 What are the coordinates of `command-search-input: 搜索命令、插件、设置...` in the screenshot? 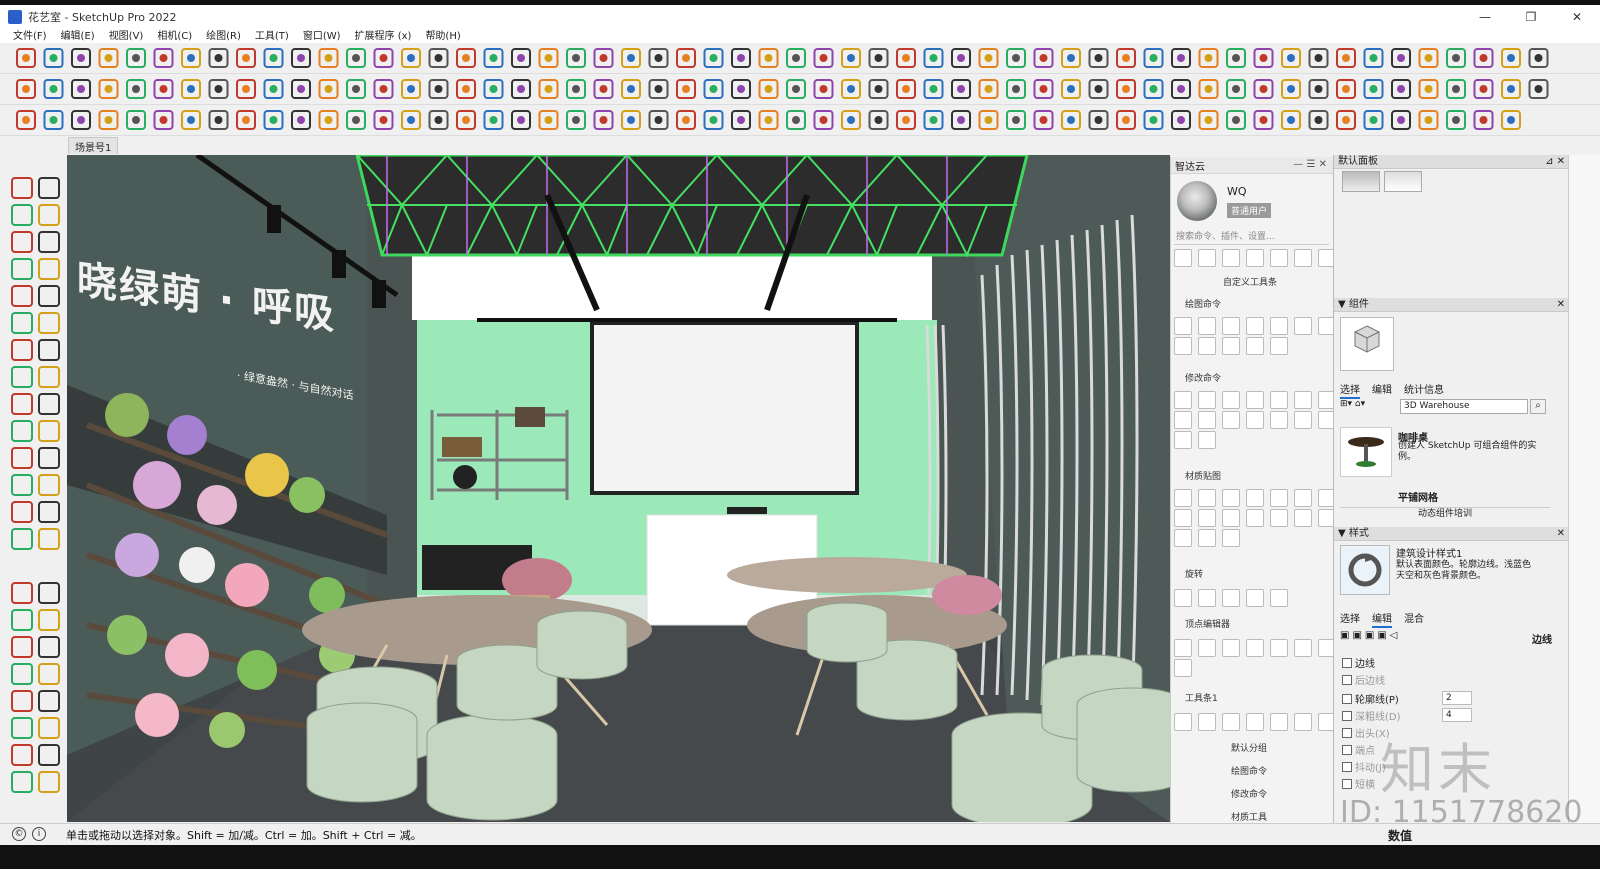 It's located at (1251, 237).